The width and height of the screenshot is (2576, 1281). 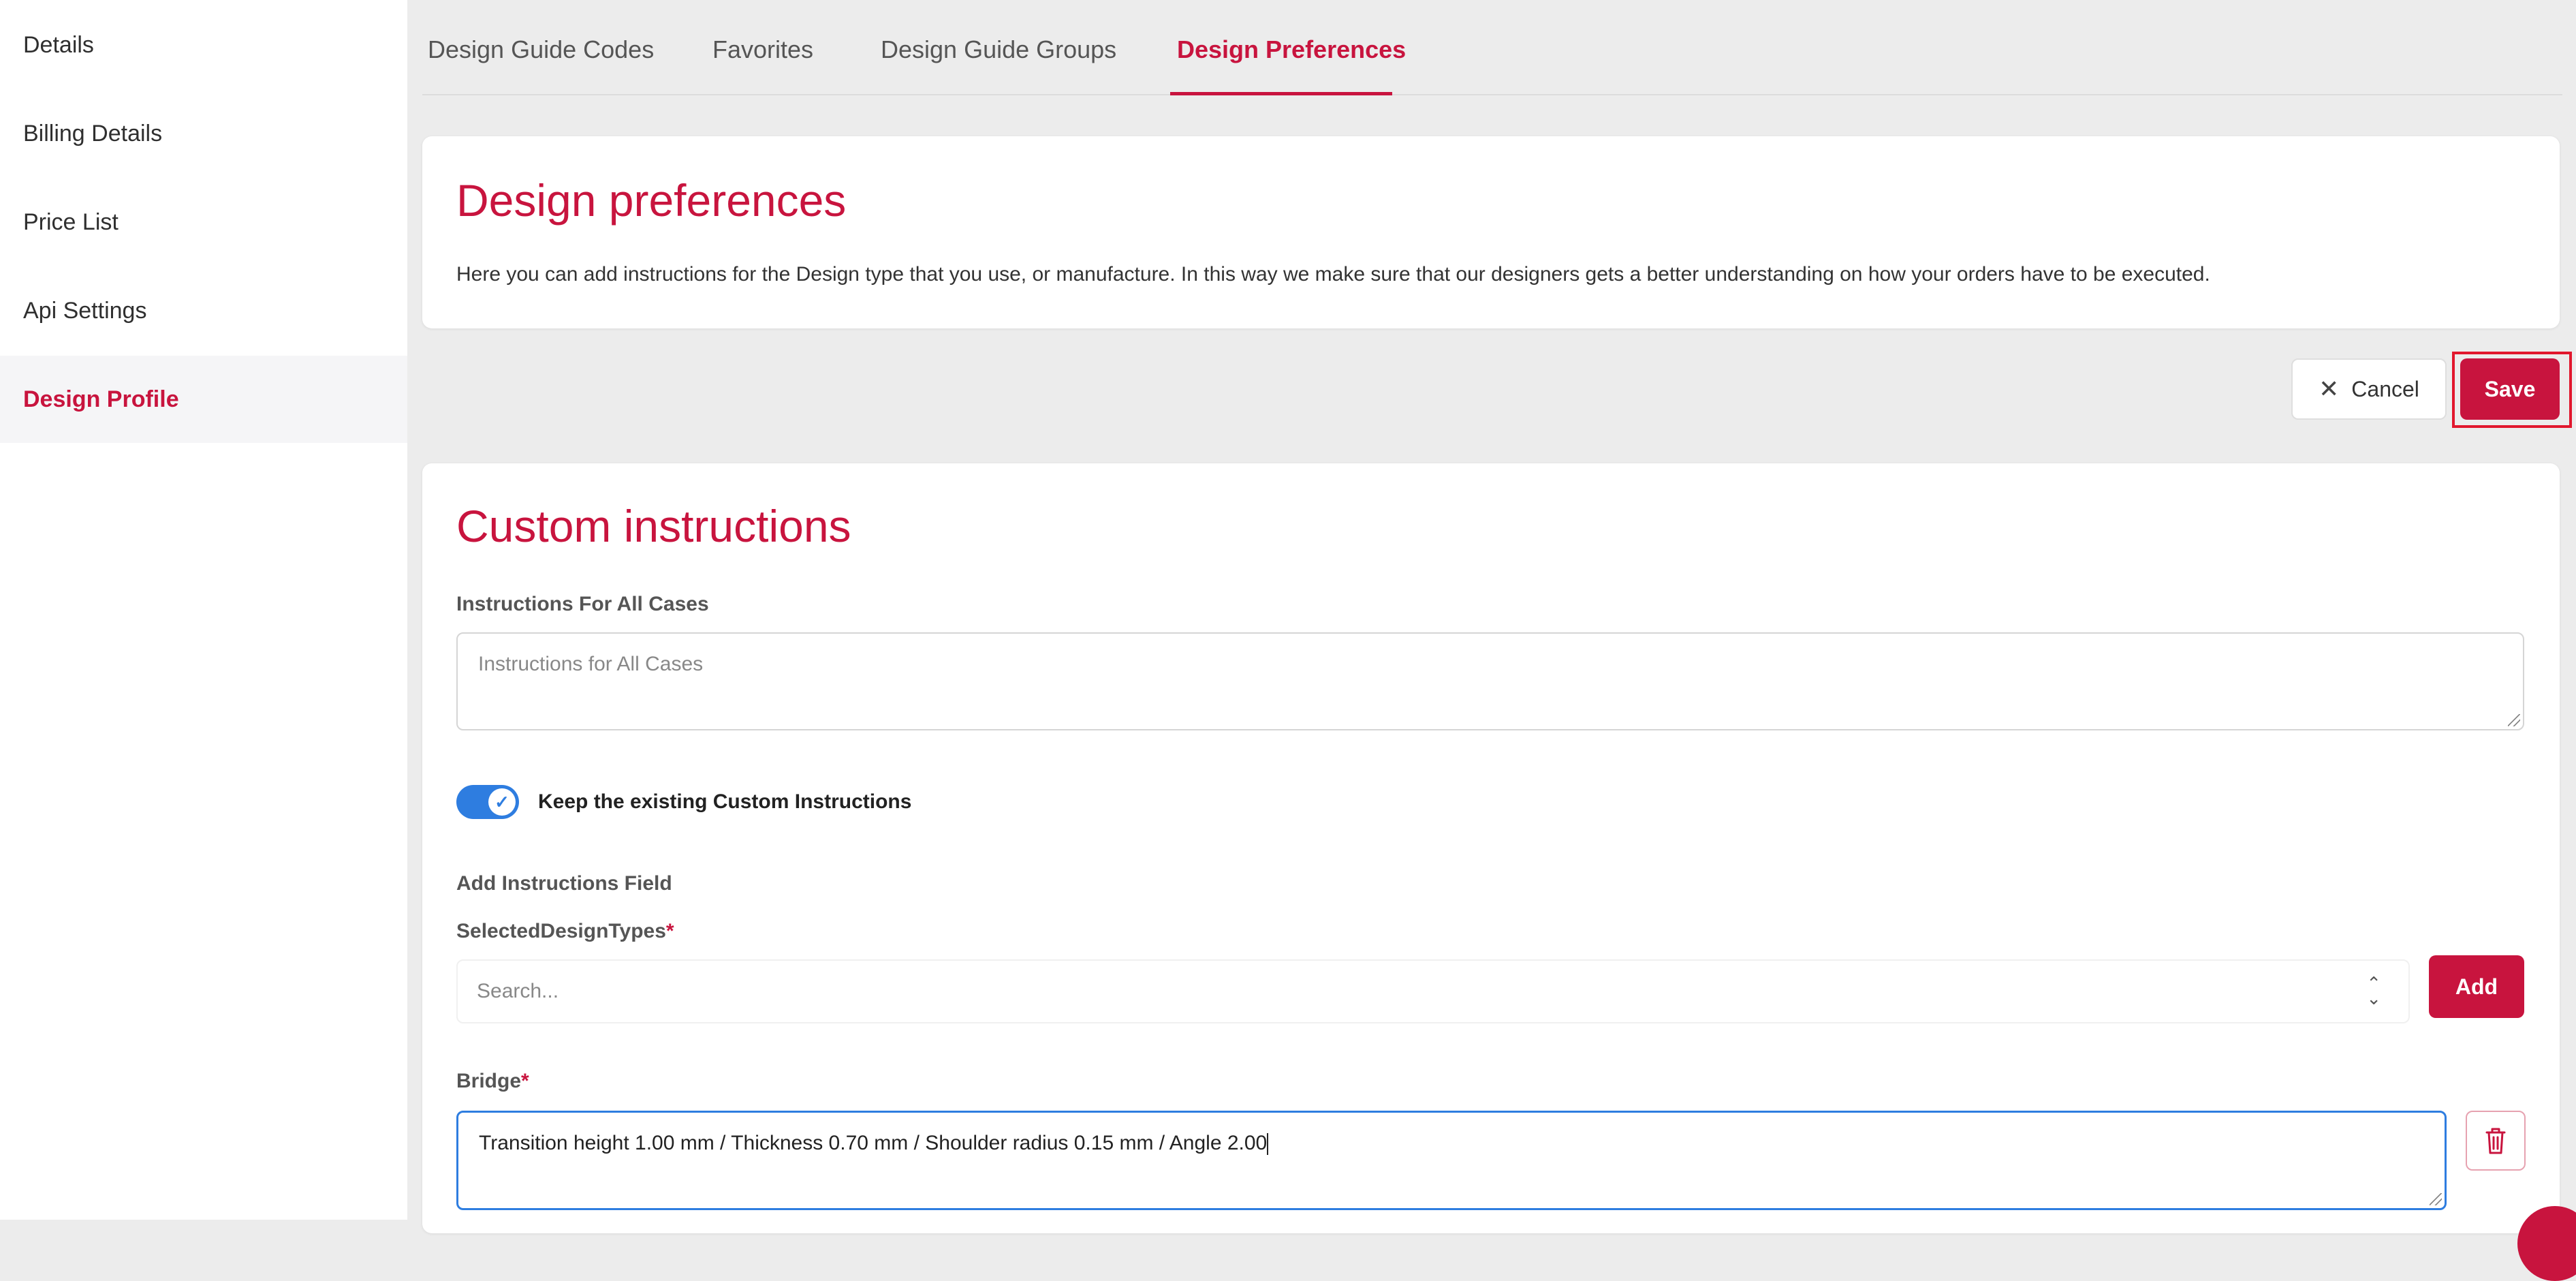 I want to click on close-icon: ✕, so click(x=2329, y=389).